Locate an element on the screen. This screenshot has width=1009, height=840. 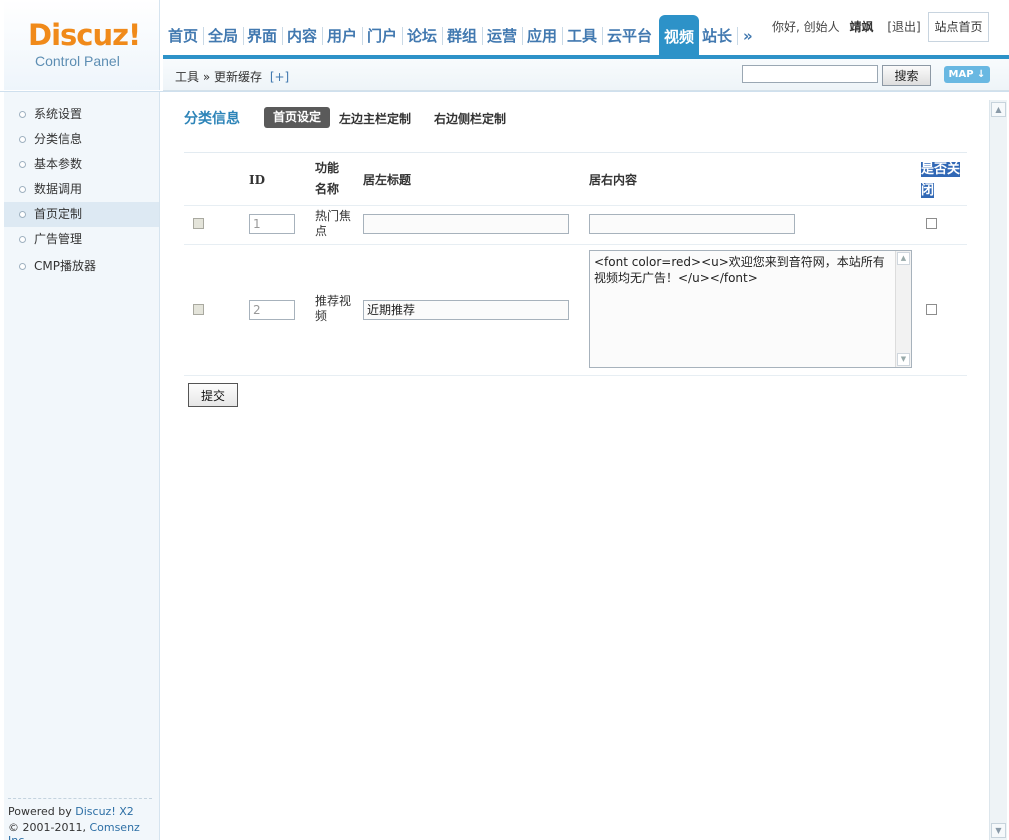
logo: Discuz! Control Panel is located at coordinates (82, 45).